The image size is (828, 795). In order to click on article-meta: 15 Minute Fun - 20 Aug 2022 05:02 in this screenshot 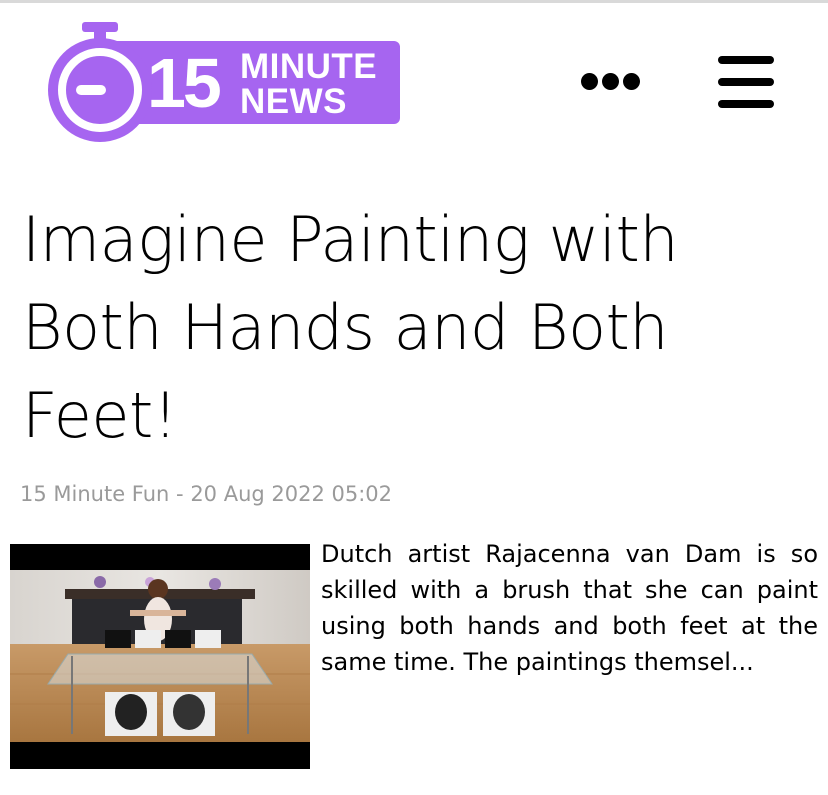, I will do `click(206, 494)`.